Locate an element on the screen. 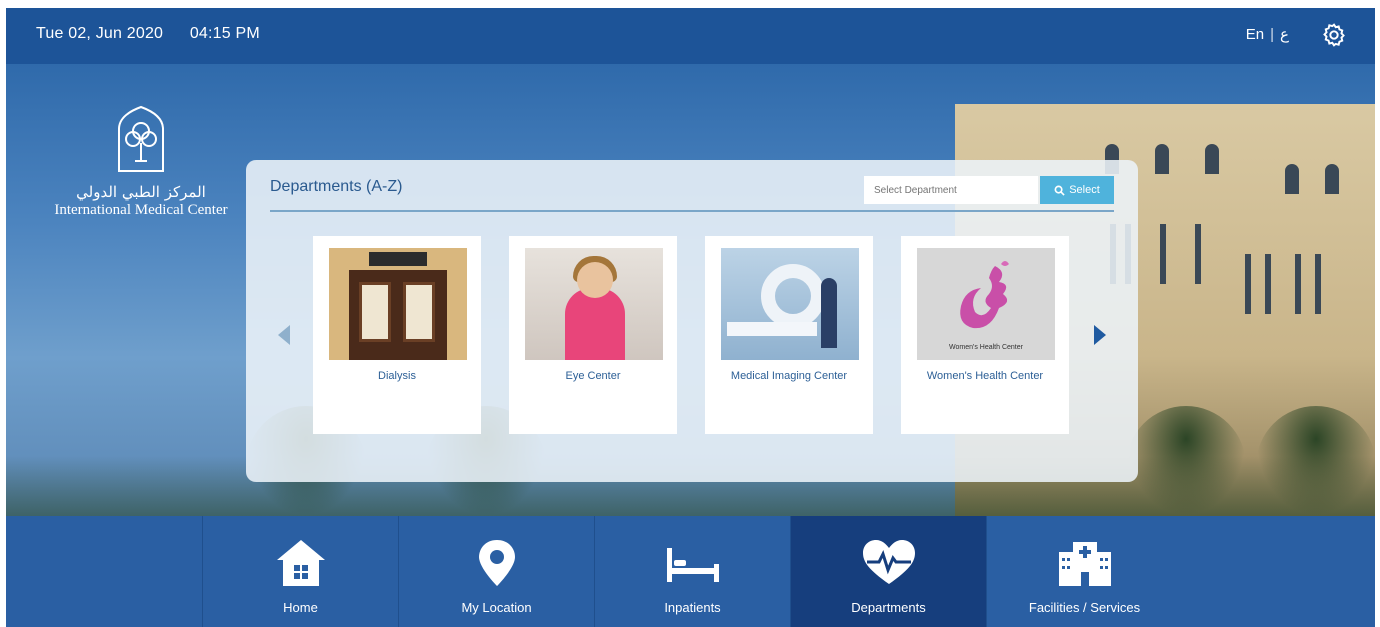  date-text: Tue 02, Jun 2020 is located at coordinates (100, 33).